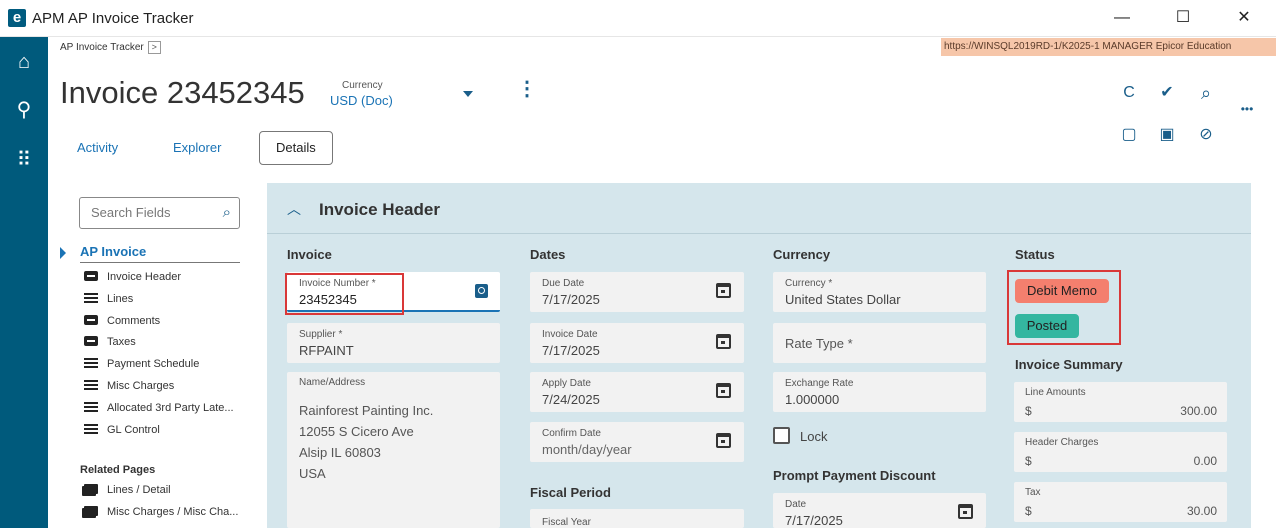  Describe the element at coordinates (481, 291) in the screenshot. I see `lookup-icon` at that location.